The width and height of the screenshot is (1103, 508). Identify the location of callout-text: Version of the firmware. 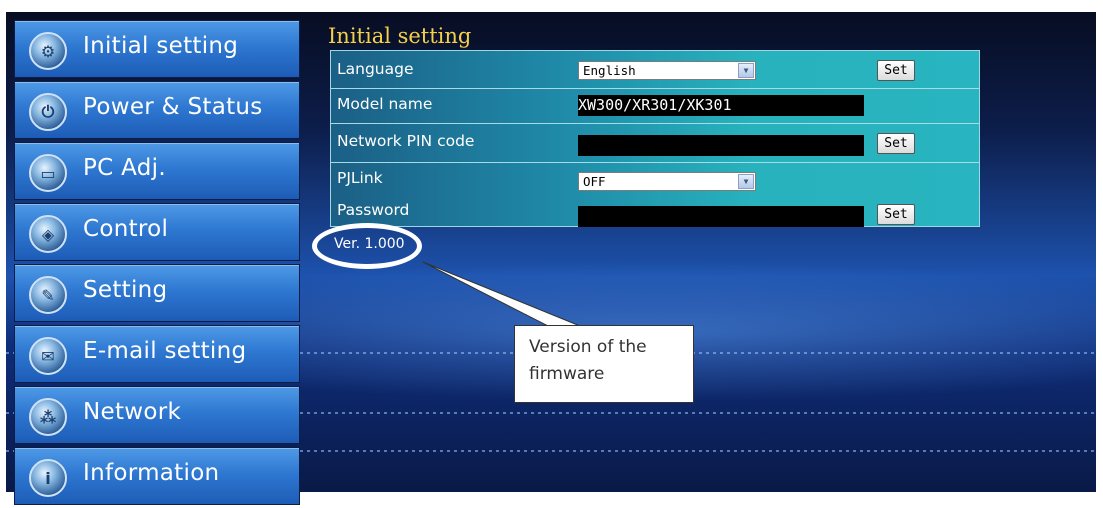
(588, 360).